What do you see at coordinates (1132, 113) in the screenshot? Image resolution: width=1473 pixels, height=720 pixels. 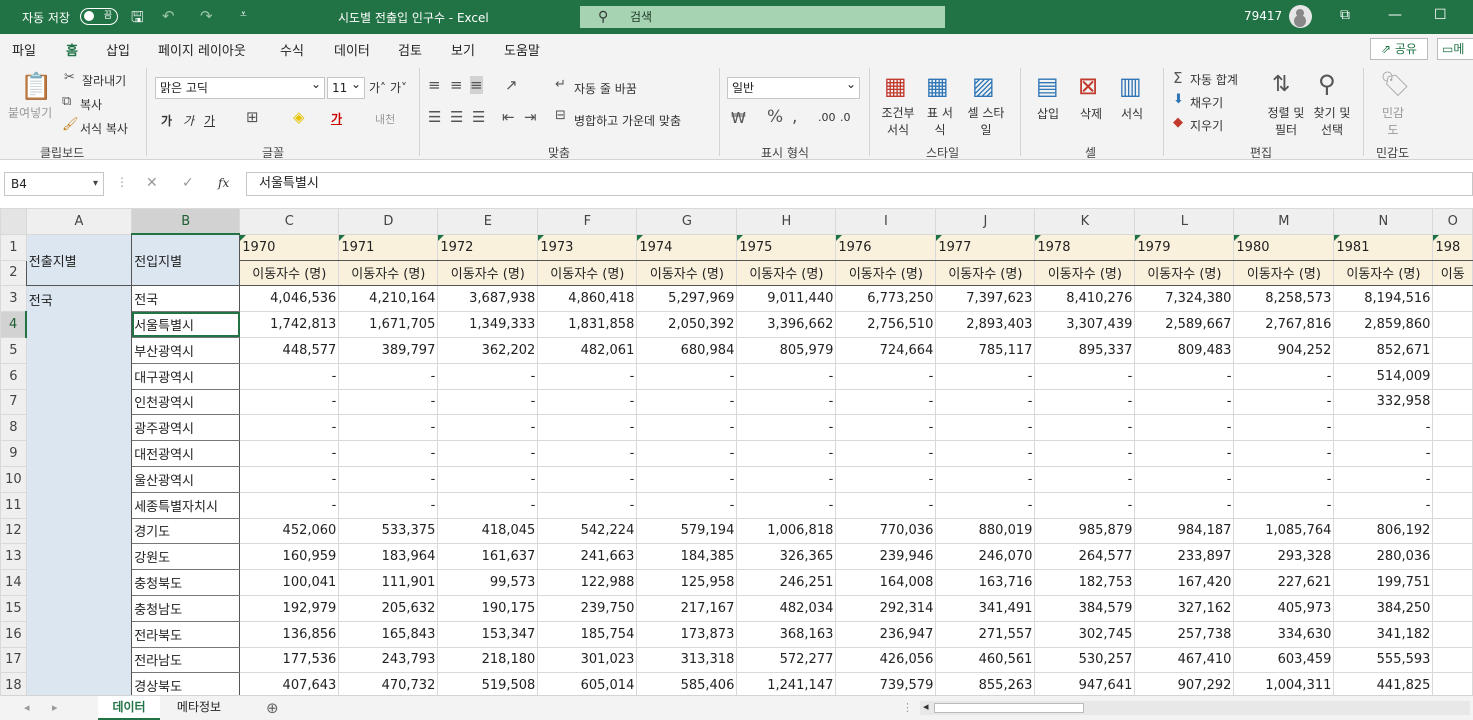 I see `format-cells-button: 서식` at bounding box center [1132, 113].